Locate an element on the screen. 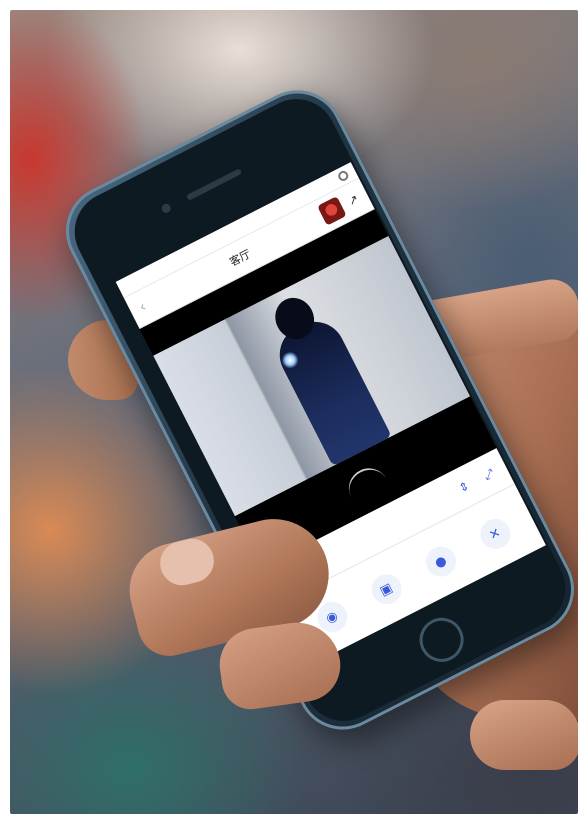  ring-finger is located at coordinates (524, 735).